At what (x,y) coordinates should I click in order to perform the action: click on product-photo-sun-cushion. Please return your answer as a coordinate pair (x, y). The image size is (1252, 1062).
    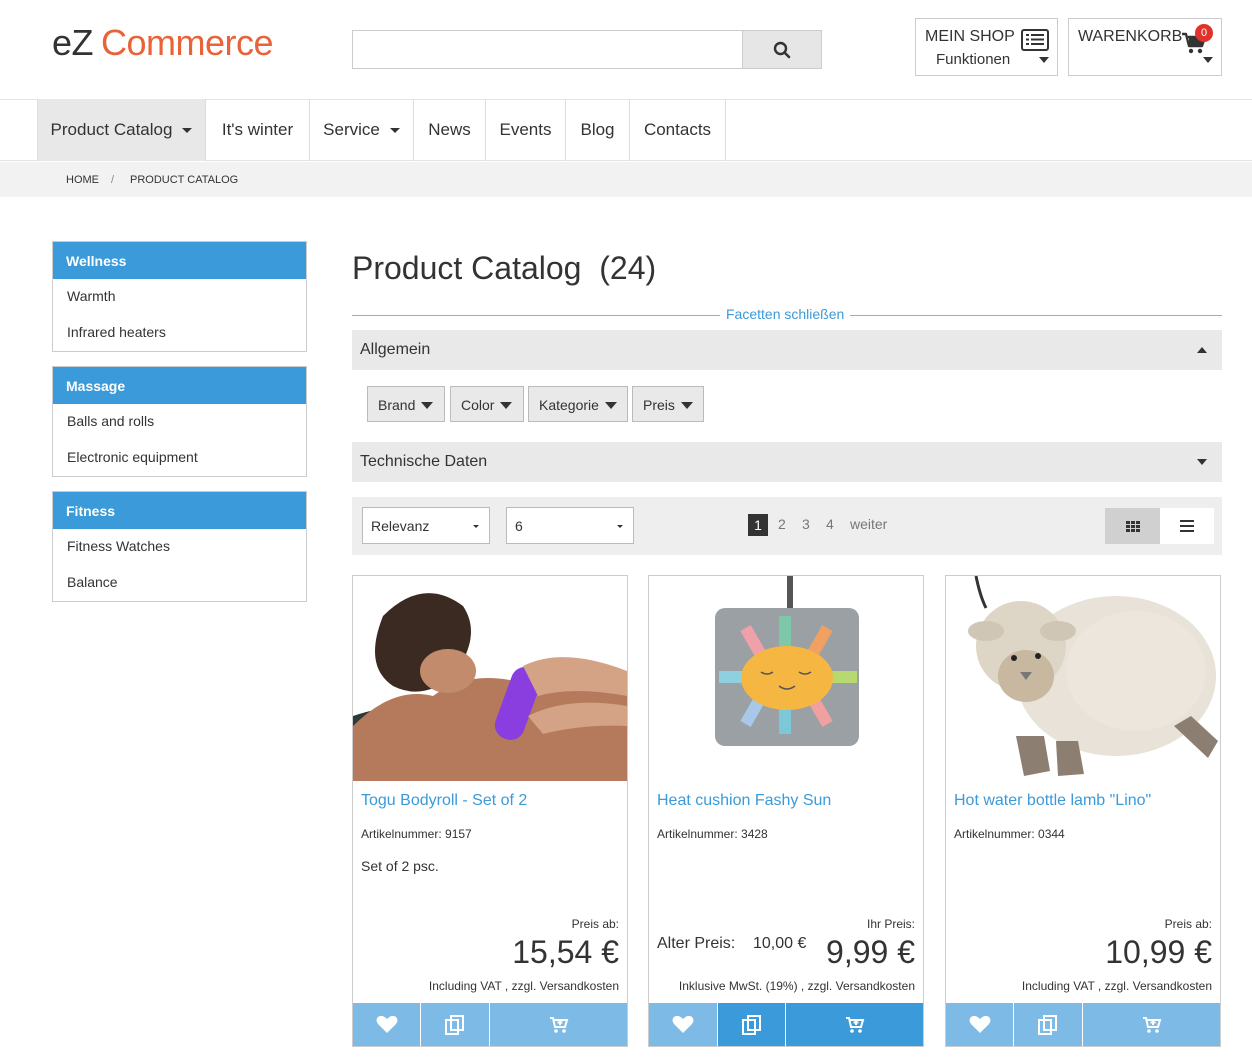
    Looking at the image, I should click on (786, 678).